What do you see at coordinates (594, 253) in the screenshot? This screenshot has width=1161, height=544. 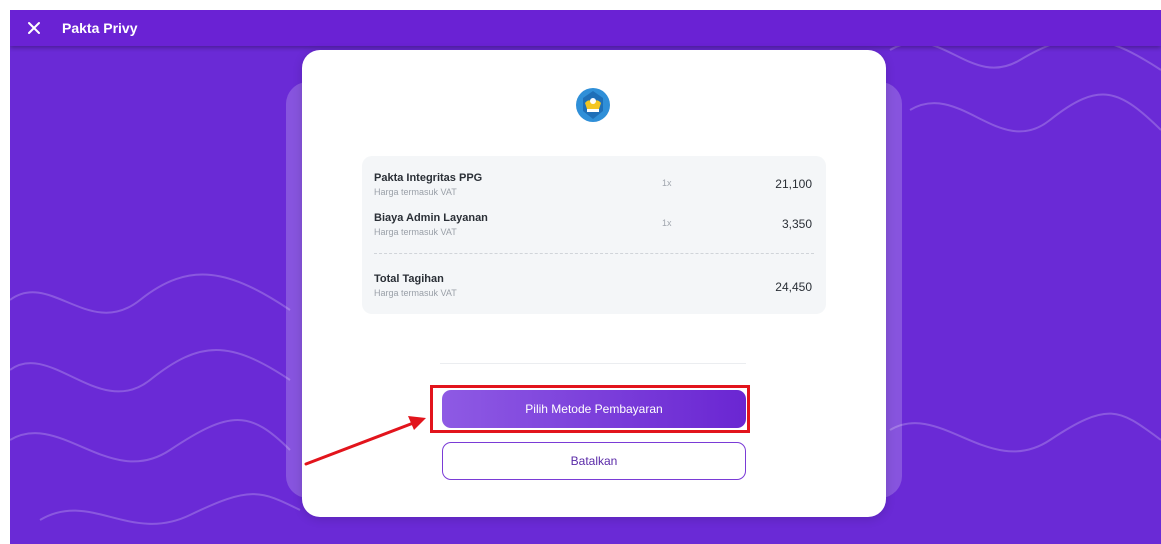 I see `bill-divider` at bounding box center [594, 253].